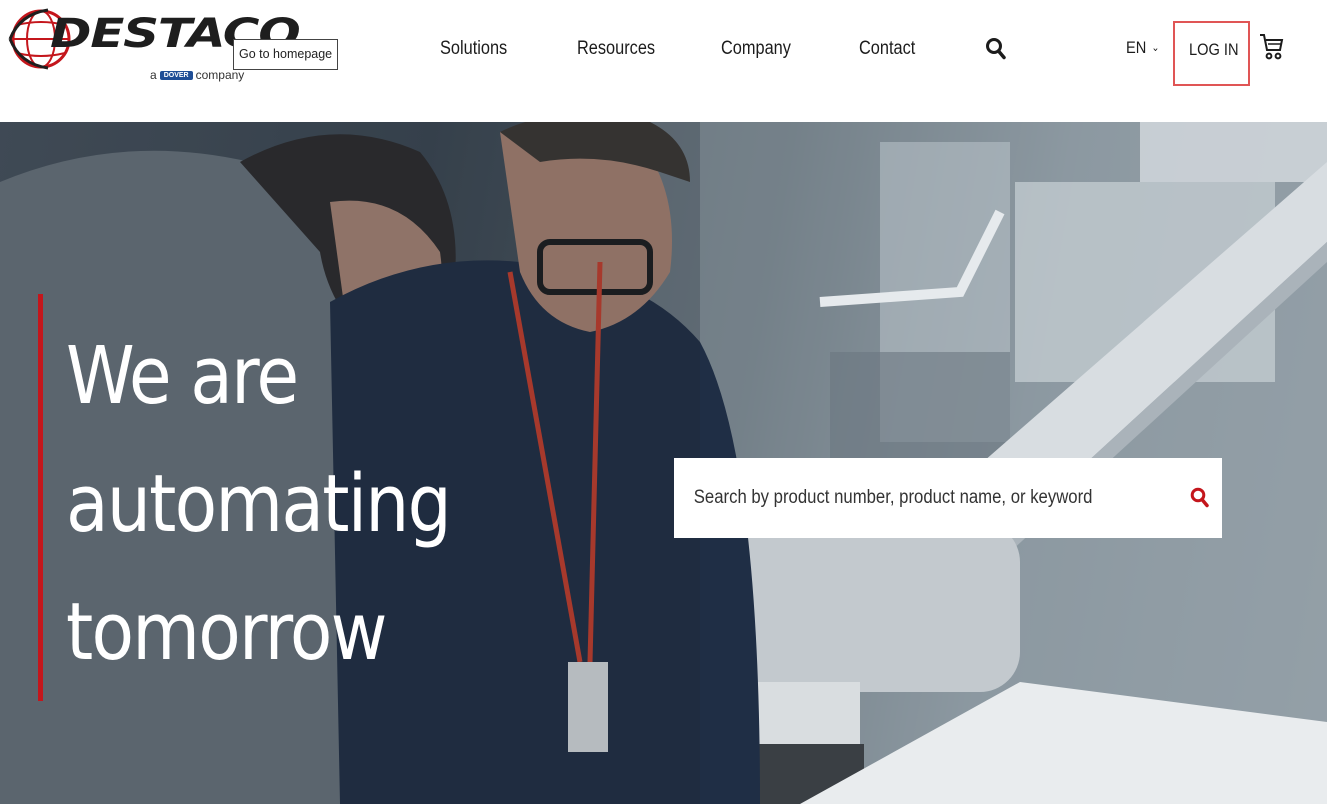  I want to click on headline-accent-bar, so click(40, 497).